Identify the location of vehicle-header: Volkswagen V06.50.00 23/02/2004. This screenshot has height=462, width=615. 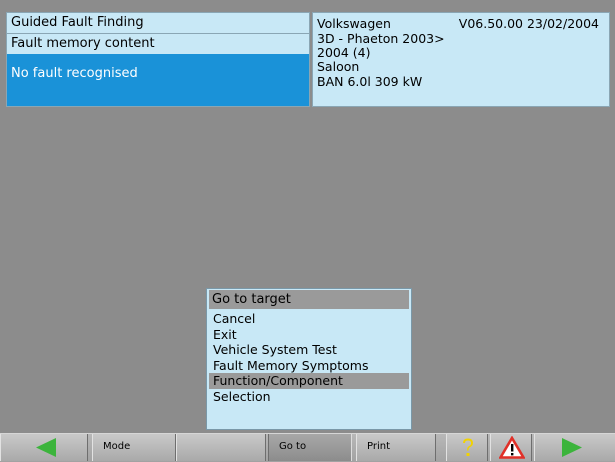
(463, 24).